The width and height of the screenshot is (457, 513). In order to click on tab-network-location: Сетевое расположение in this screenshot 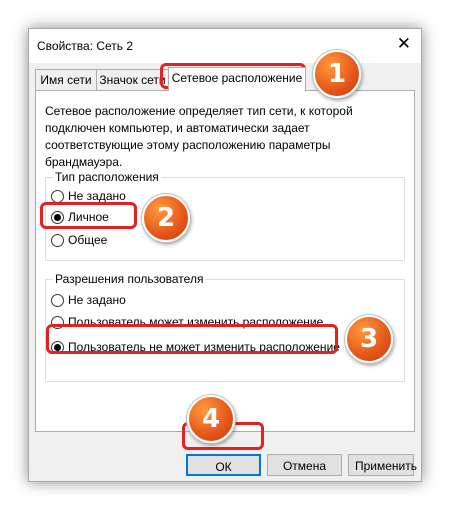, I will do `click(237, 79)`.